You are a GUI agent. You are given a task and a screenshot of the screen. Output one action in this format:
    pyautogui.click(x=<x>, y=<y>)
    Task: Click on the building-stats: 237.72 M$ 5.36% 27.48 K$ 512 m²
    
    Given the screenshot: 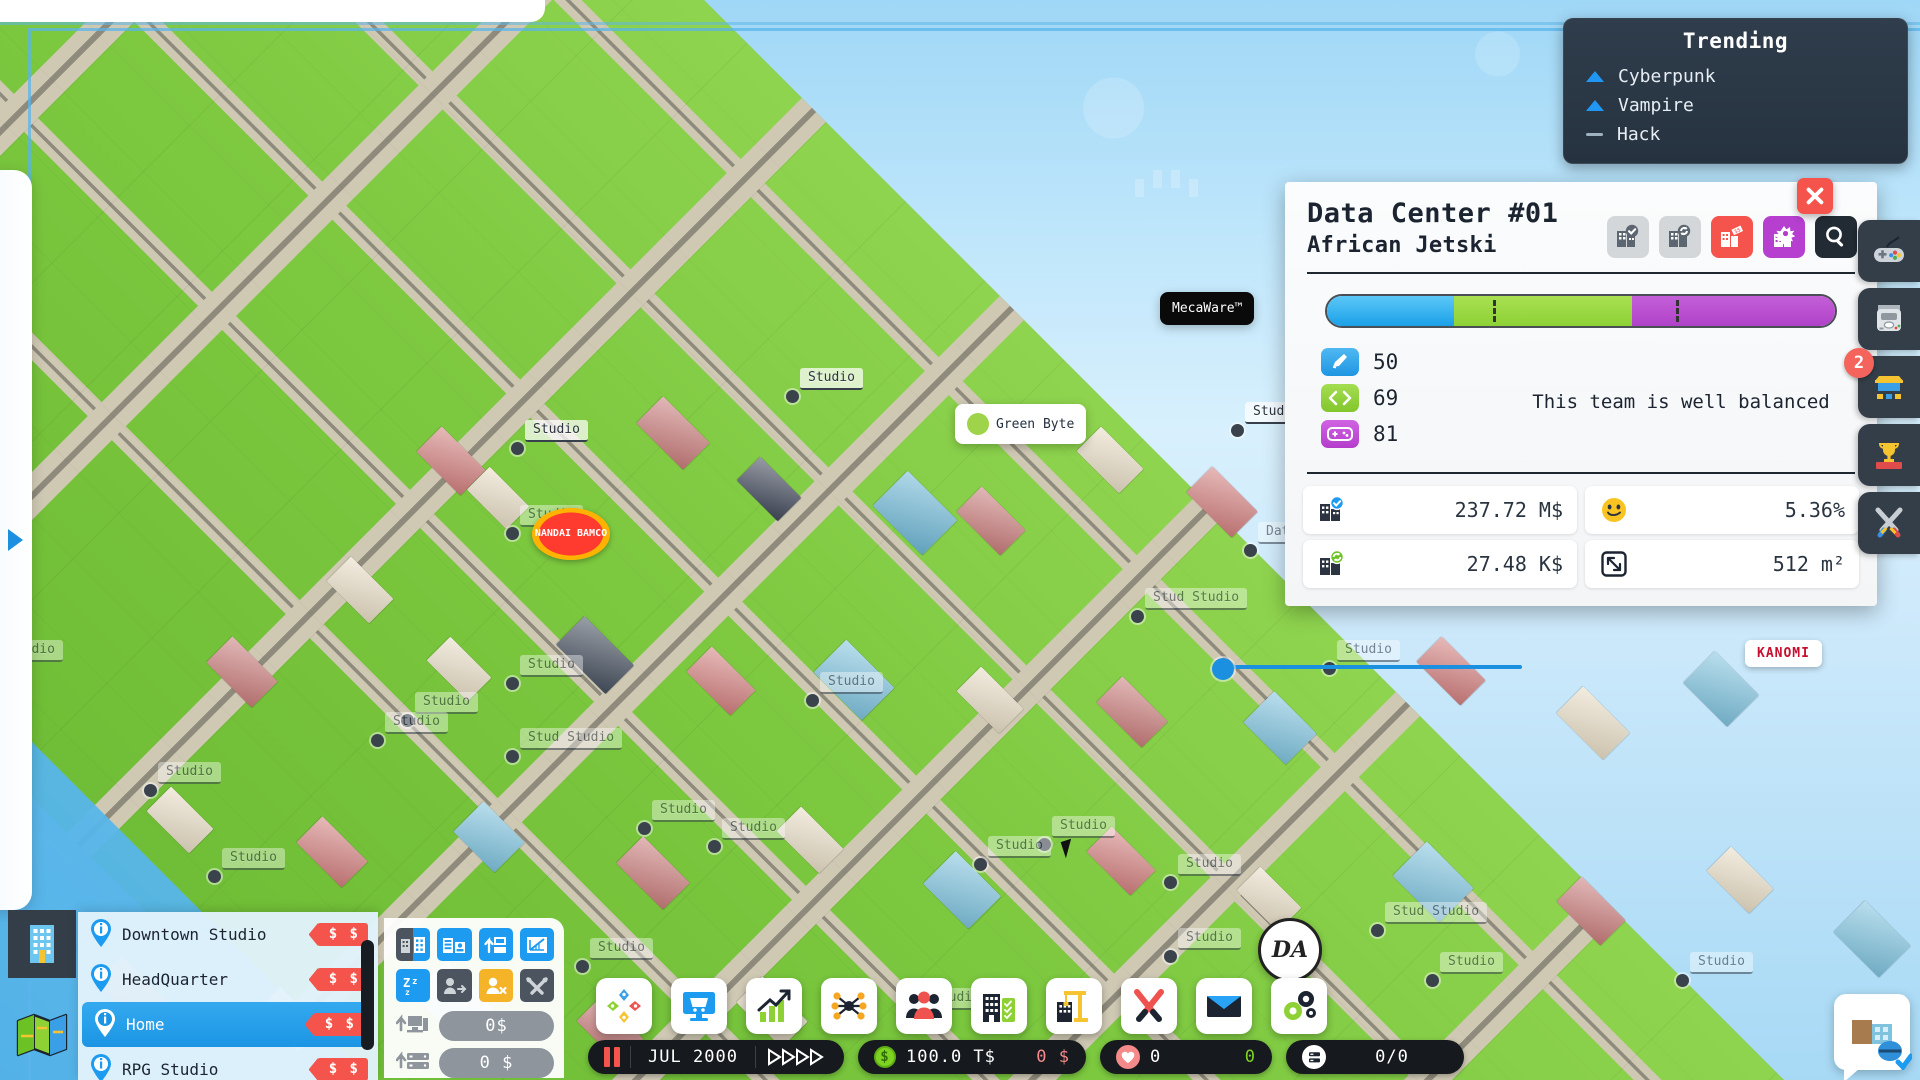 What is the action you would take?
    pyautogui.click(x=1581, y=540)
    